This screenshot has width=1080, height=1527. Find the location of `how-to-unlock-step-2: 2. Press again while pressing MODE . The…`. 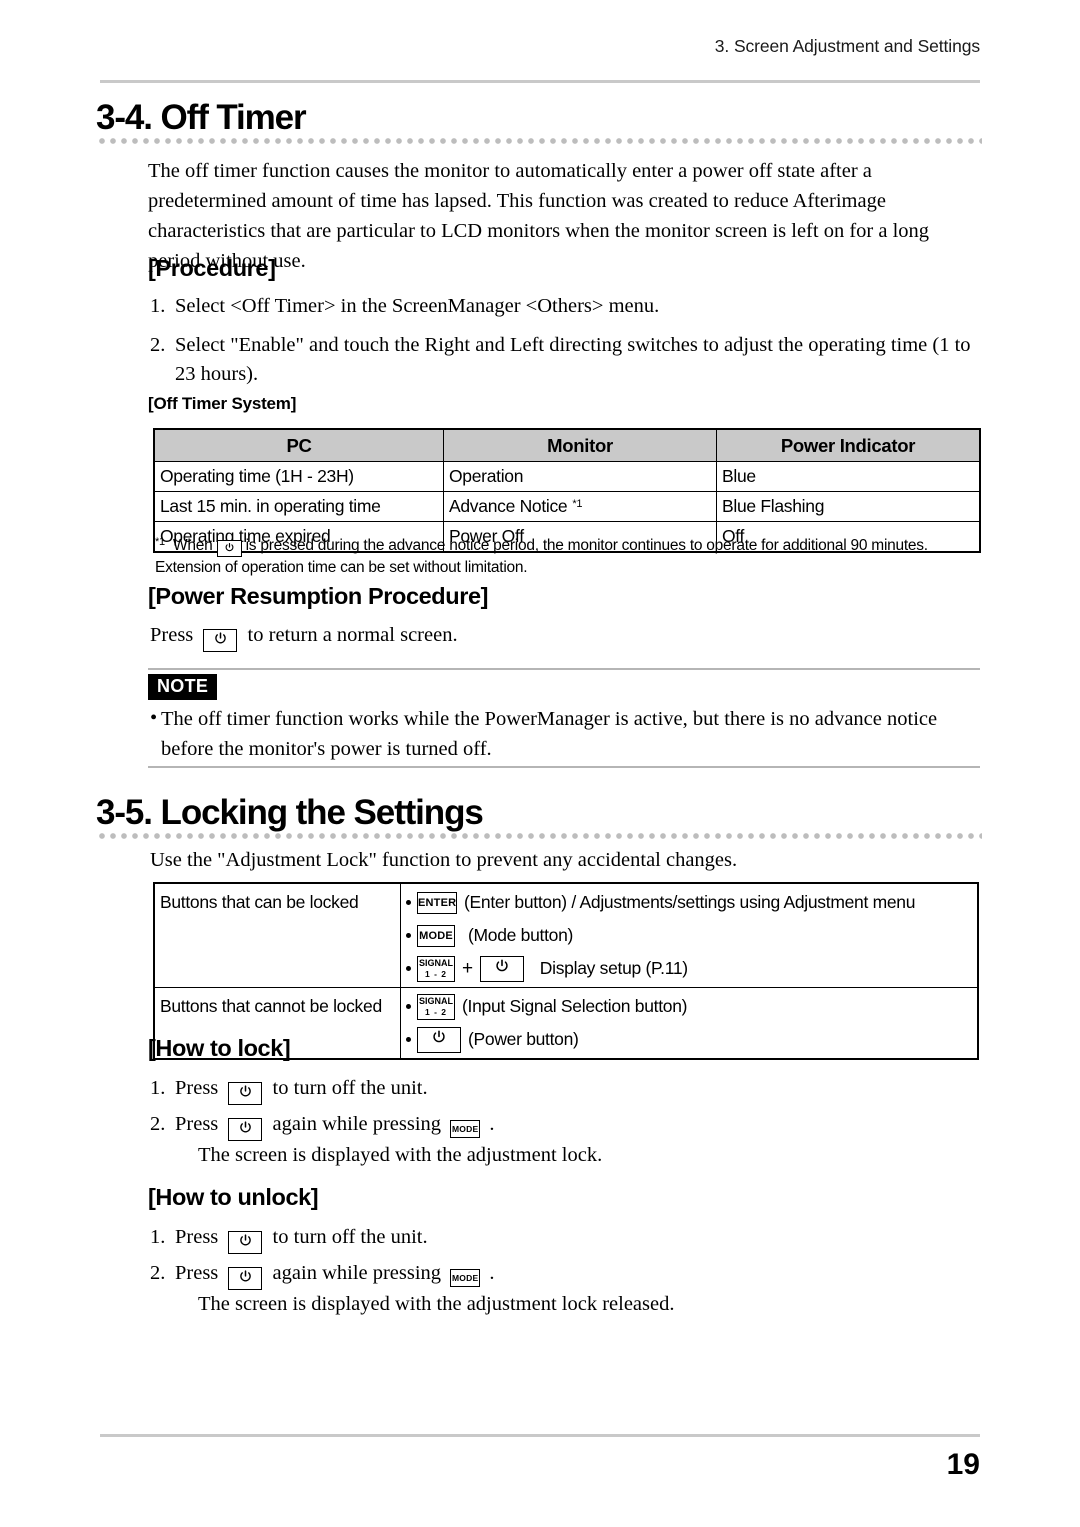

how-to-unlock-step-2: 2. Press again while pressing MODE . The… is located at coordinates (550, 1289).